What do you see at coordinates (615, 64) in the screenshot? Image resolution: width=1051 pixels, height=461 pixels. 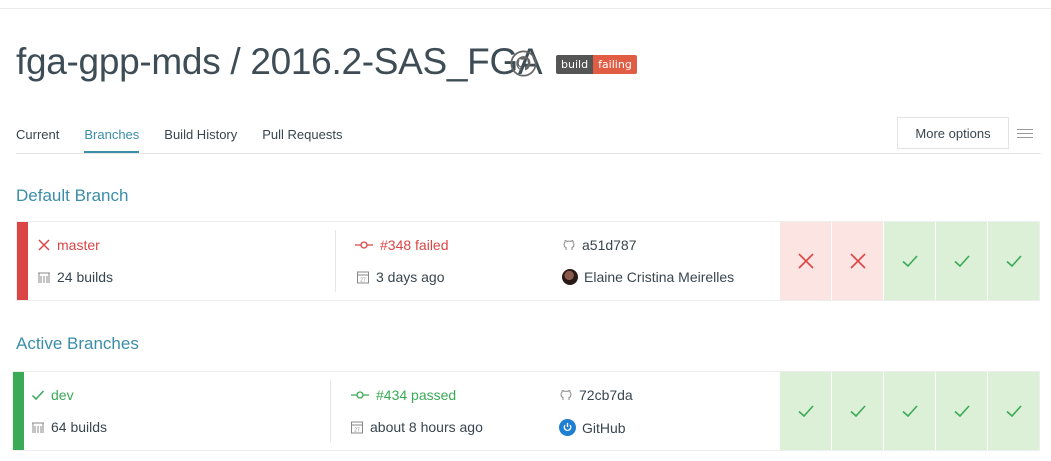 I see `badge-status: failing` at bounding box center [615, 64].